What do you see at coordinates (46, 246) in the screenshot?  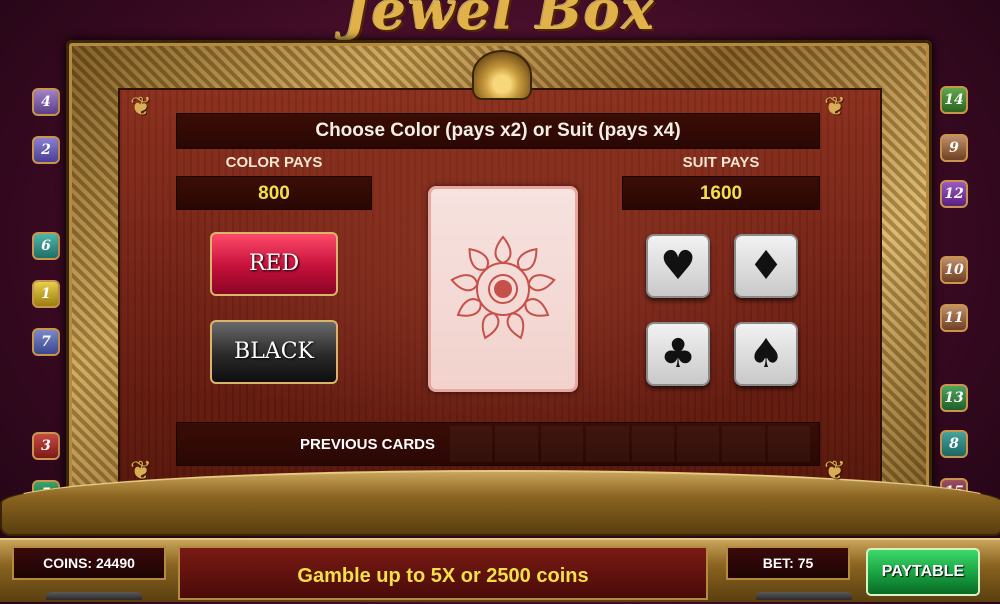 I see `payline-badge: 6` at bounding box center [46, 246].